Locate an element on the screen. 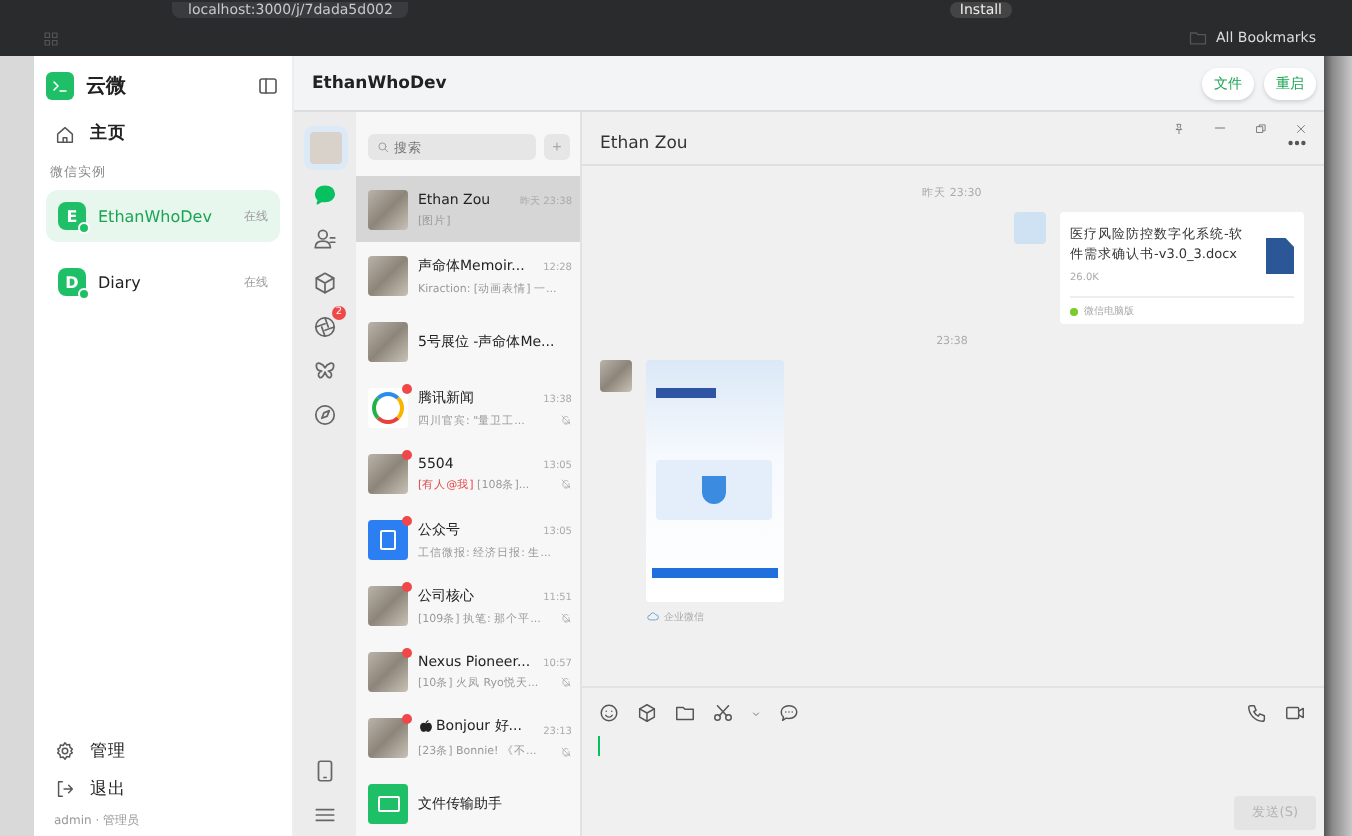 Image resolution: width=1352 pixels, height=836 pixels. video-call-icon is located at coordinates (1295, 713).